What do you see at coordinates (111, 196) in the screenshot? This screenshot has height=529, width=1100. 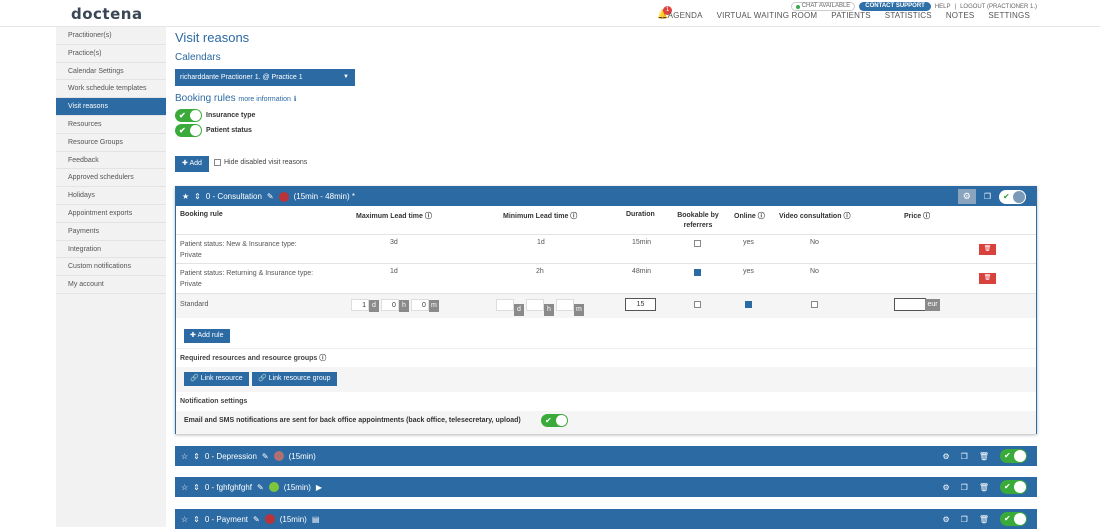 I see `sidebar-item-holidays: Holidays` at bounding box center [111, 196].